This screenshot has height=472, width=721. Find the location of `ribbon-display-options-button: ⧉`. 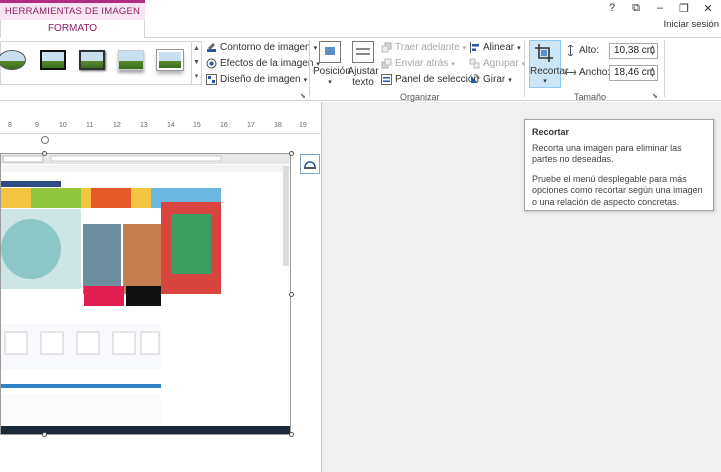

ribbon-display-options-button: ⧉ is located at coordinates (636, 8).